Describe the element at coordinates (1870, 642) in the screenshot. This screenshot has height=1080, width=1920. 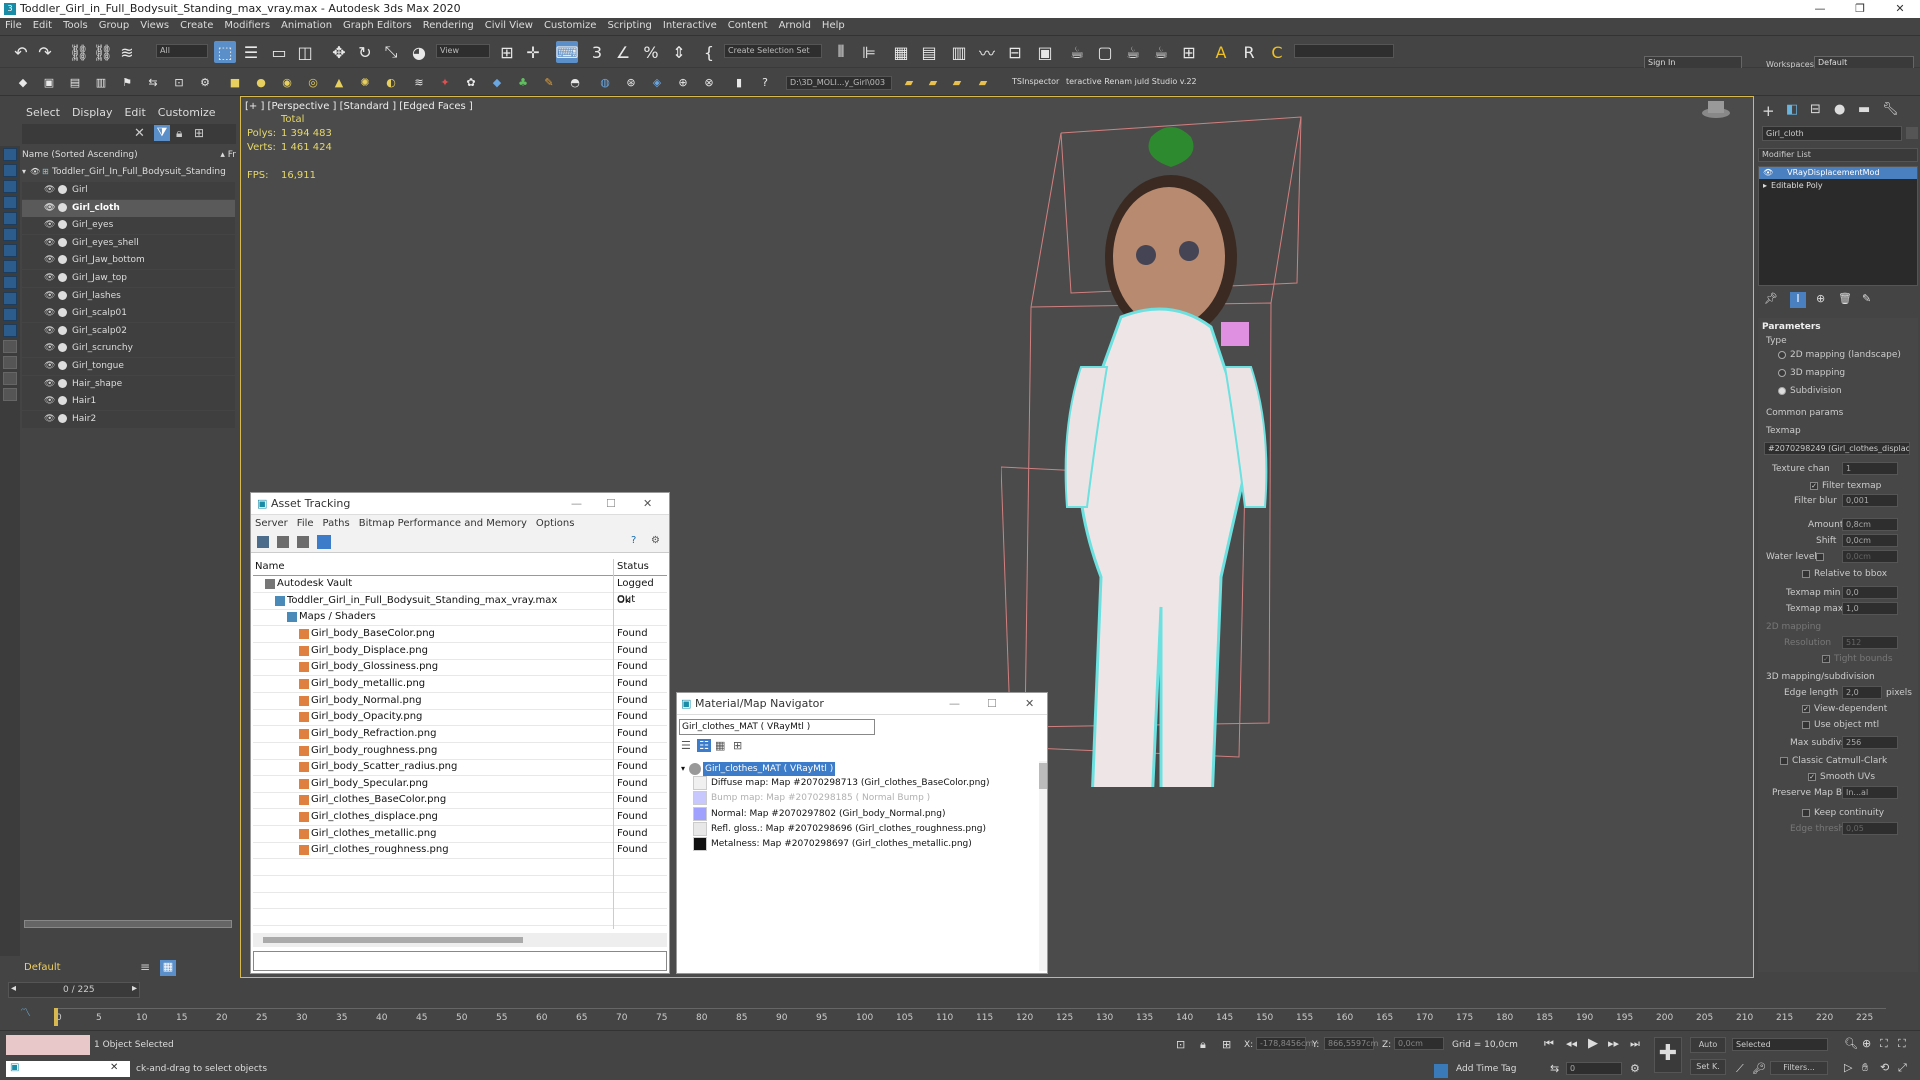
I see `resolution-spinner: 512` at that location.